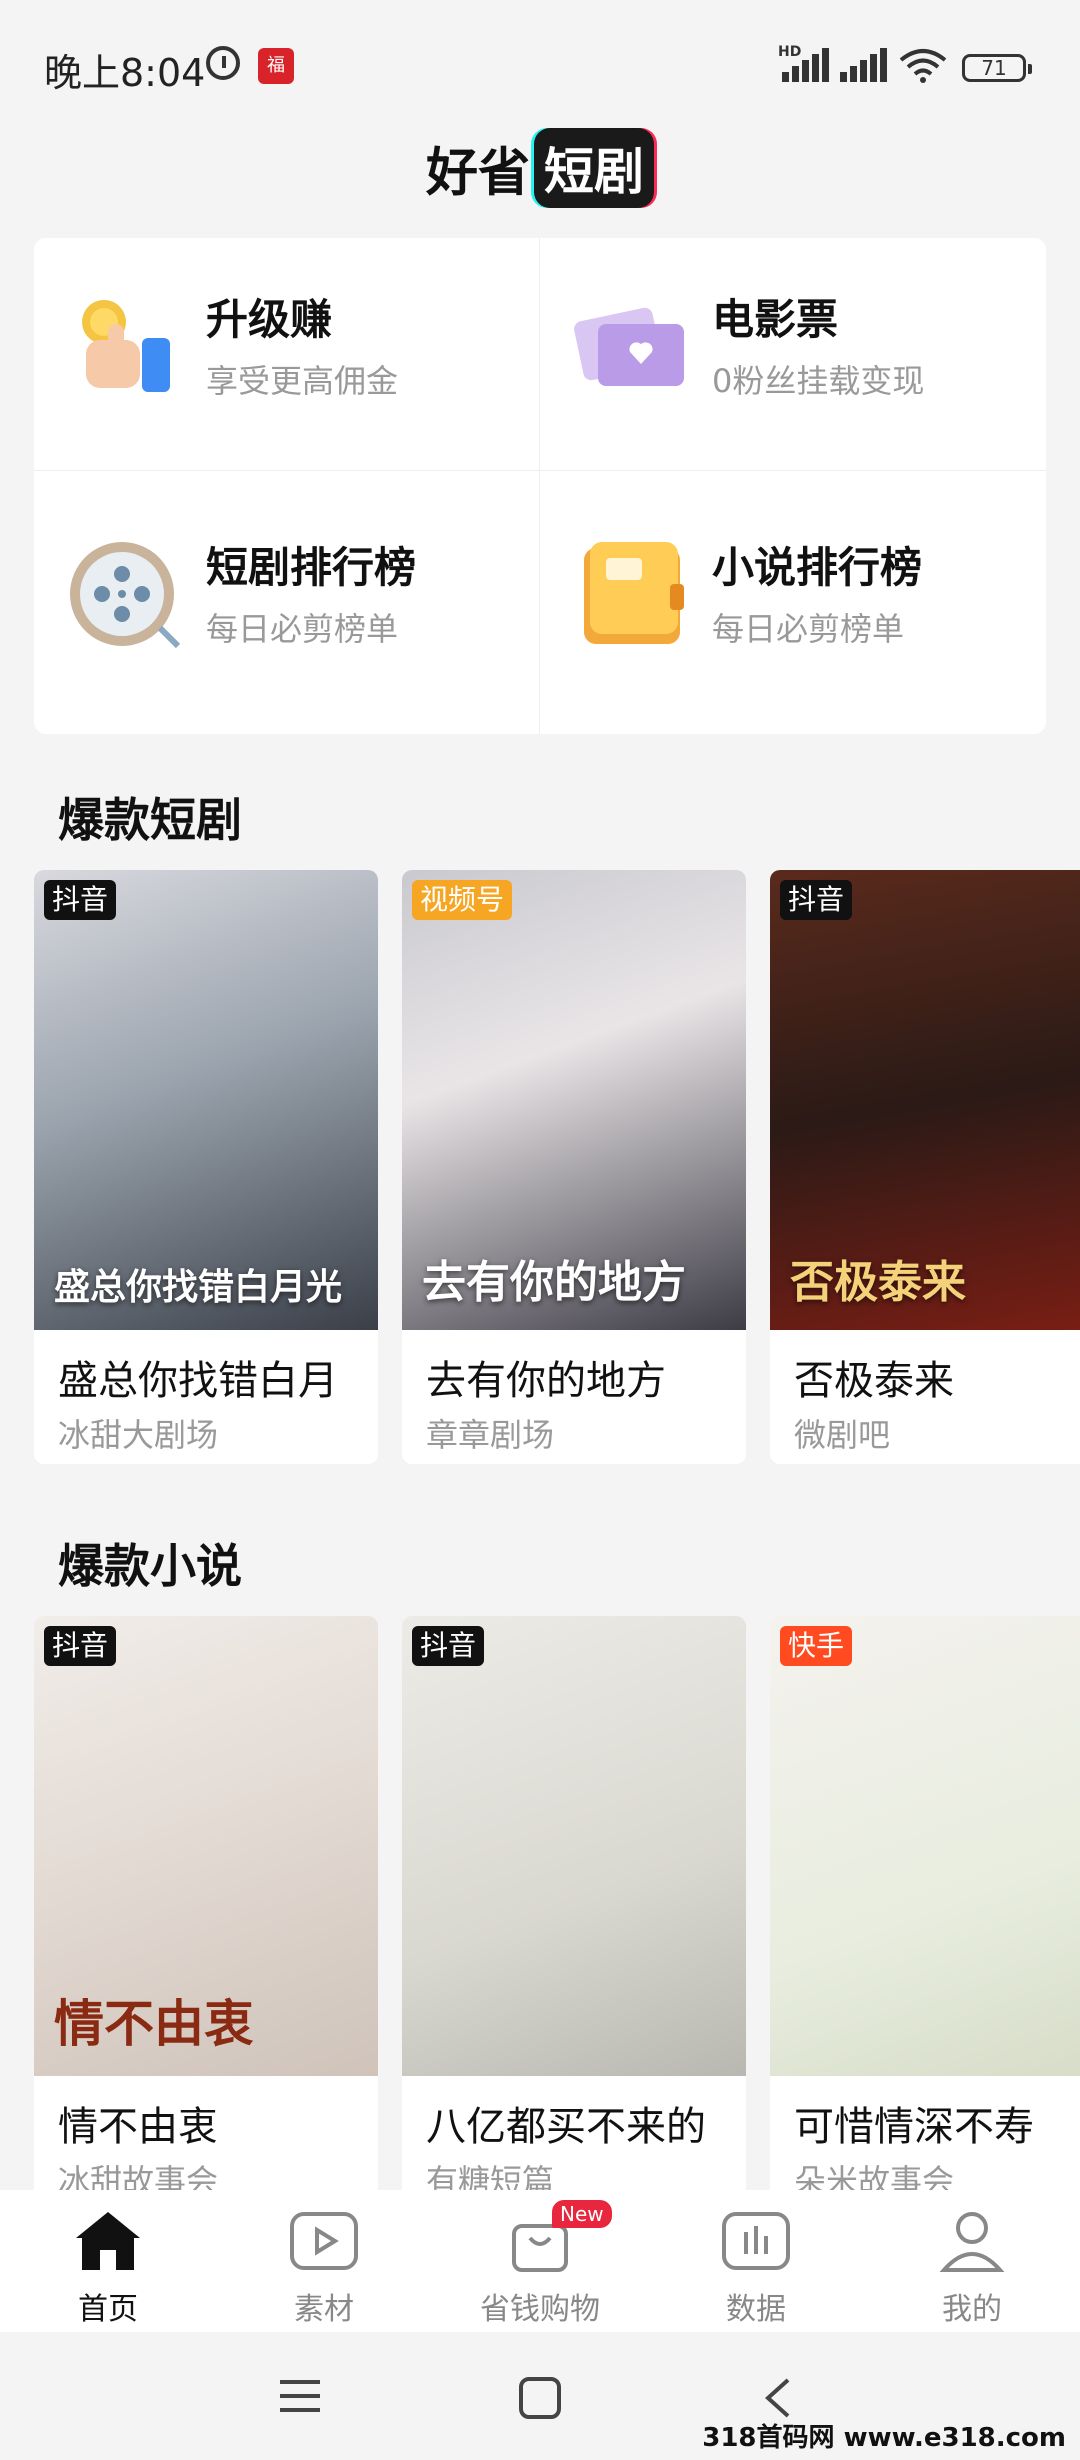 Image resolution: width=1080 pixels, height=2460 pixels. I want to click on watermark: 318首码网 www.e318.com, so click(884, 2438).